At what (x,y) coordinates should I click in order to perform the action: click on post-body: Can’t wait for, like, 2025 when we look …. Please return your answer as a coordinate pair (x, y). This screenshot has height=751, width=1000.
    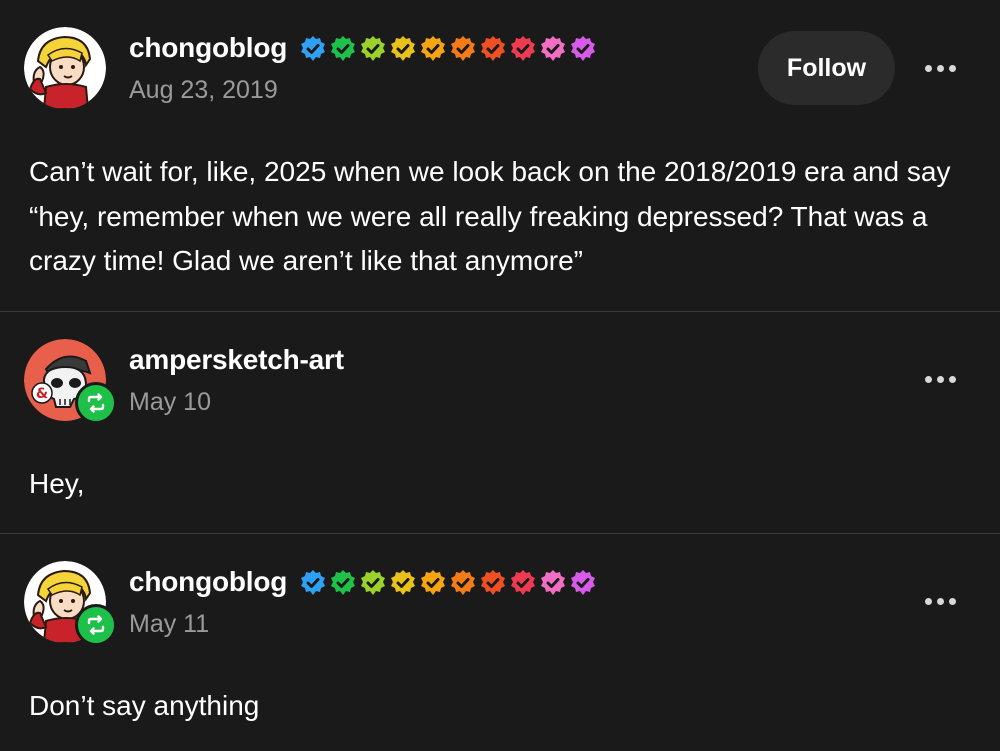
    Looking at the image, I should click on (490, 216).